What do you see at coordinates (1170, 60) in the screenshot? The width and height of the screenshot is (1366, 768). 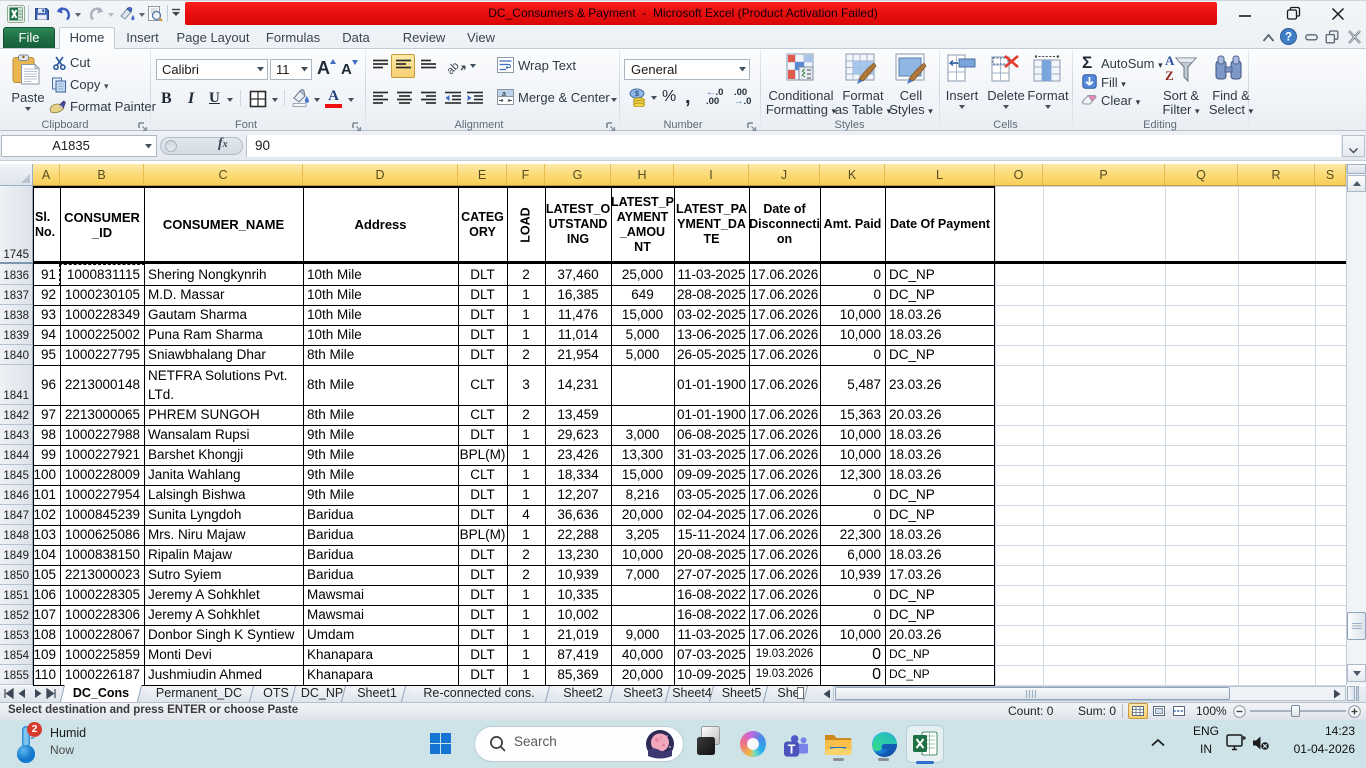 I see `svg-text: A` at bounding box center [1170, 60].